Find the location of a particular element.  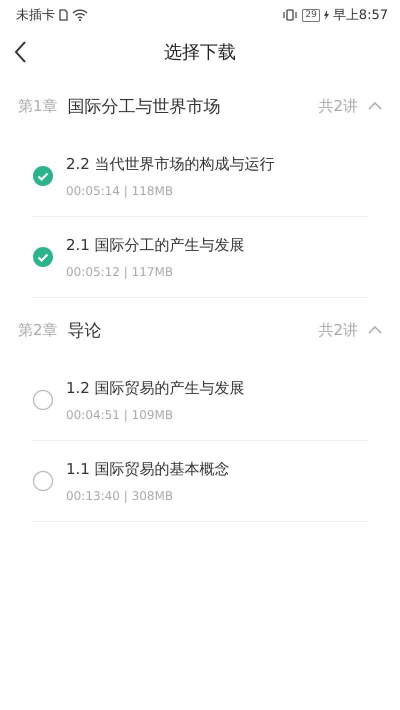

chapter-number: 第2章 is located at coordinates (38, 330).